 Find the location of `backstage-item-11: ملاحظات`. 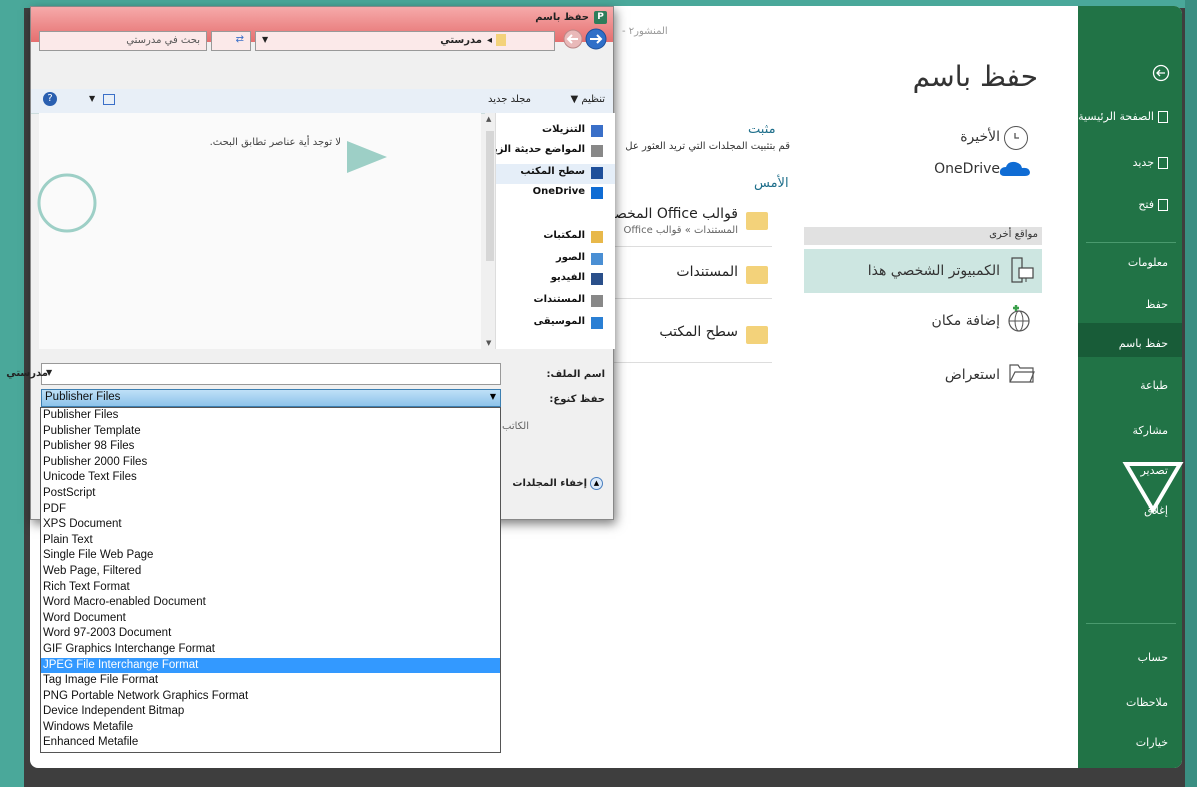

backstage-item-11: ملاحظات is located at coordinates (1147, 702).